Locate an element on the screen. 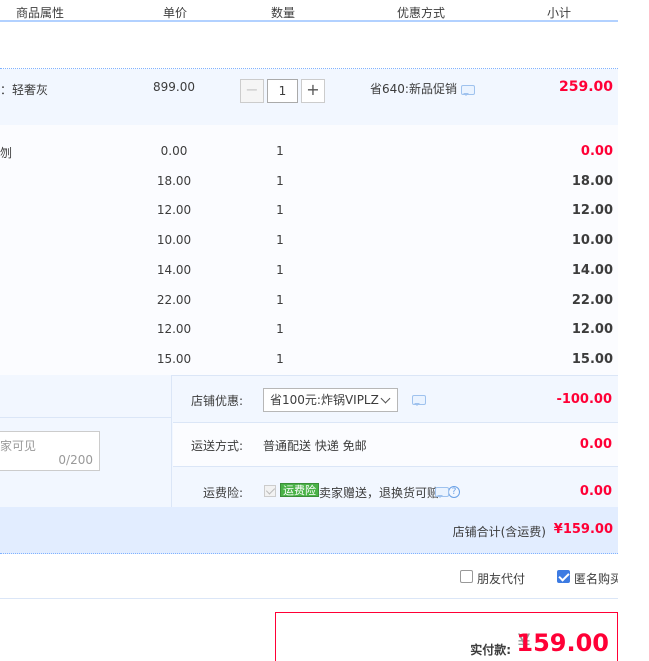  anonymous-label: 匿名购买 is located at coordinates (596, 578).